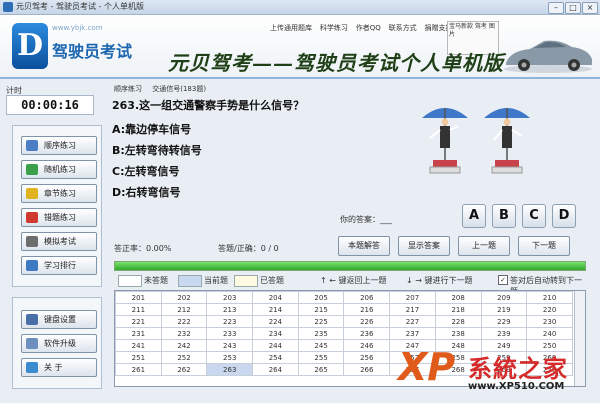  I want to click on grid-cell: 224, so click(275, 321).